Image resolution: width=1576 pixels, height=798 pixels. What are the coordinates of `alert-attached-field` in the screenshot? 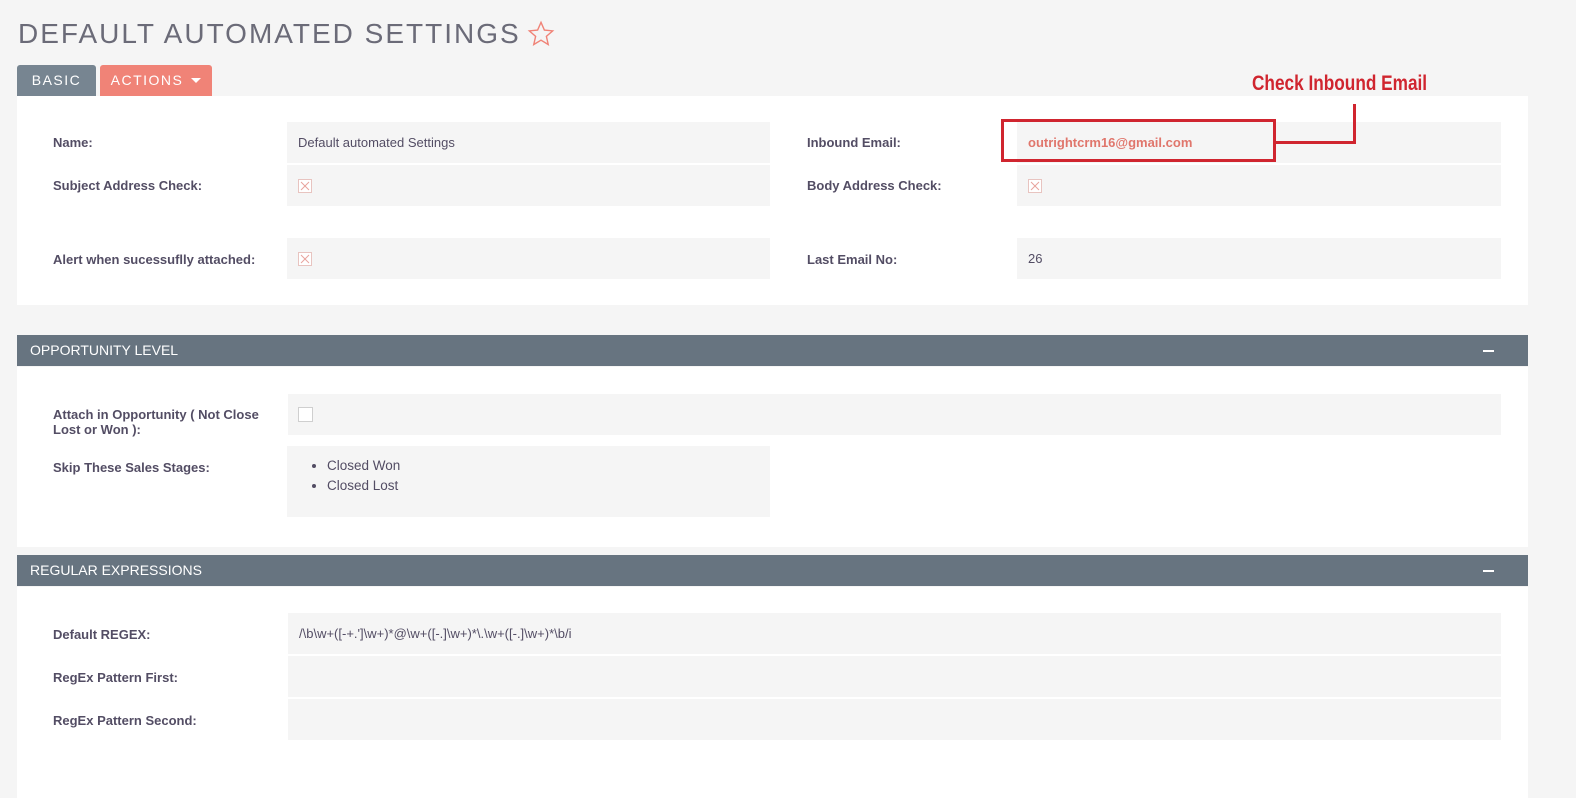 It's located at (528, 258).